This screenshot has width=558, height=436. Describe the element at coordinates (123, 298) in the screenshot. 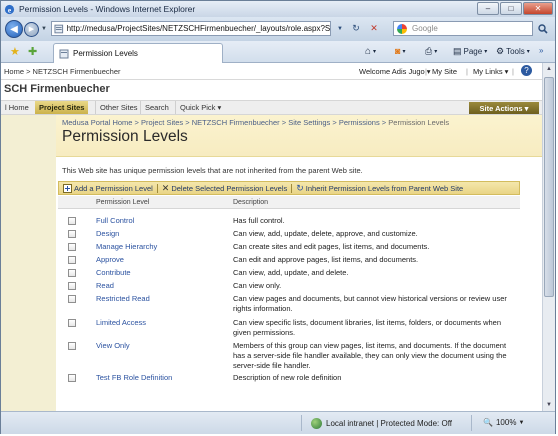

I see `permission-level-link: Restricted Read` at that location.